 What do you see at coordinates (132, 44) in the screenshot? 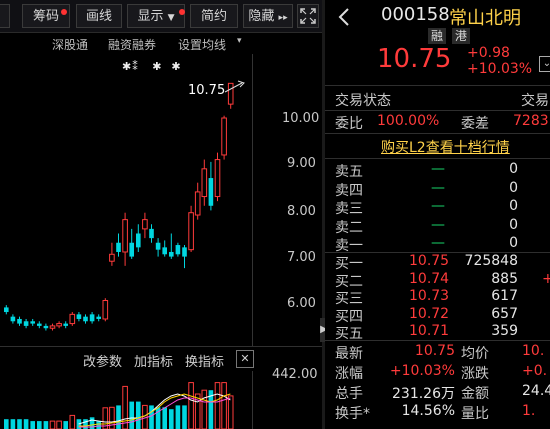
I see `margin-link: 融资融券` at bounding box center [132, 44].